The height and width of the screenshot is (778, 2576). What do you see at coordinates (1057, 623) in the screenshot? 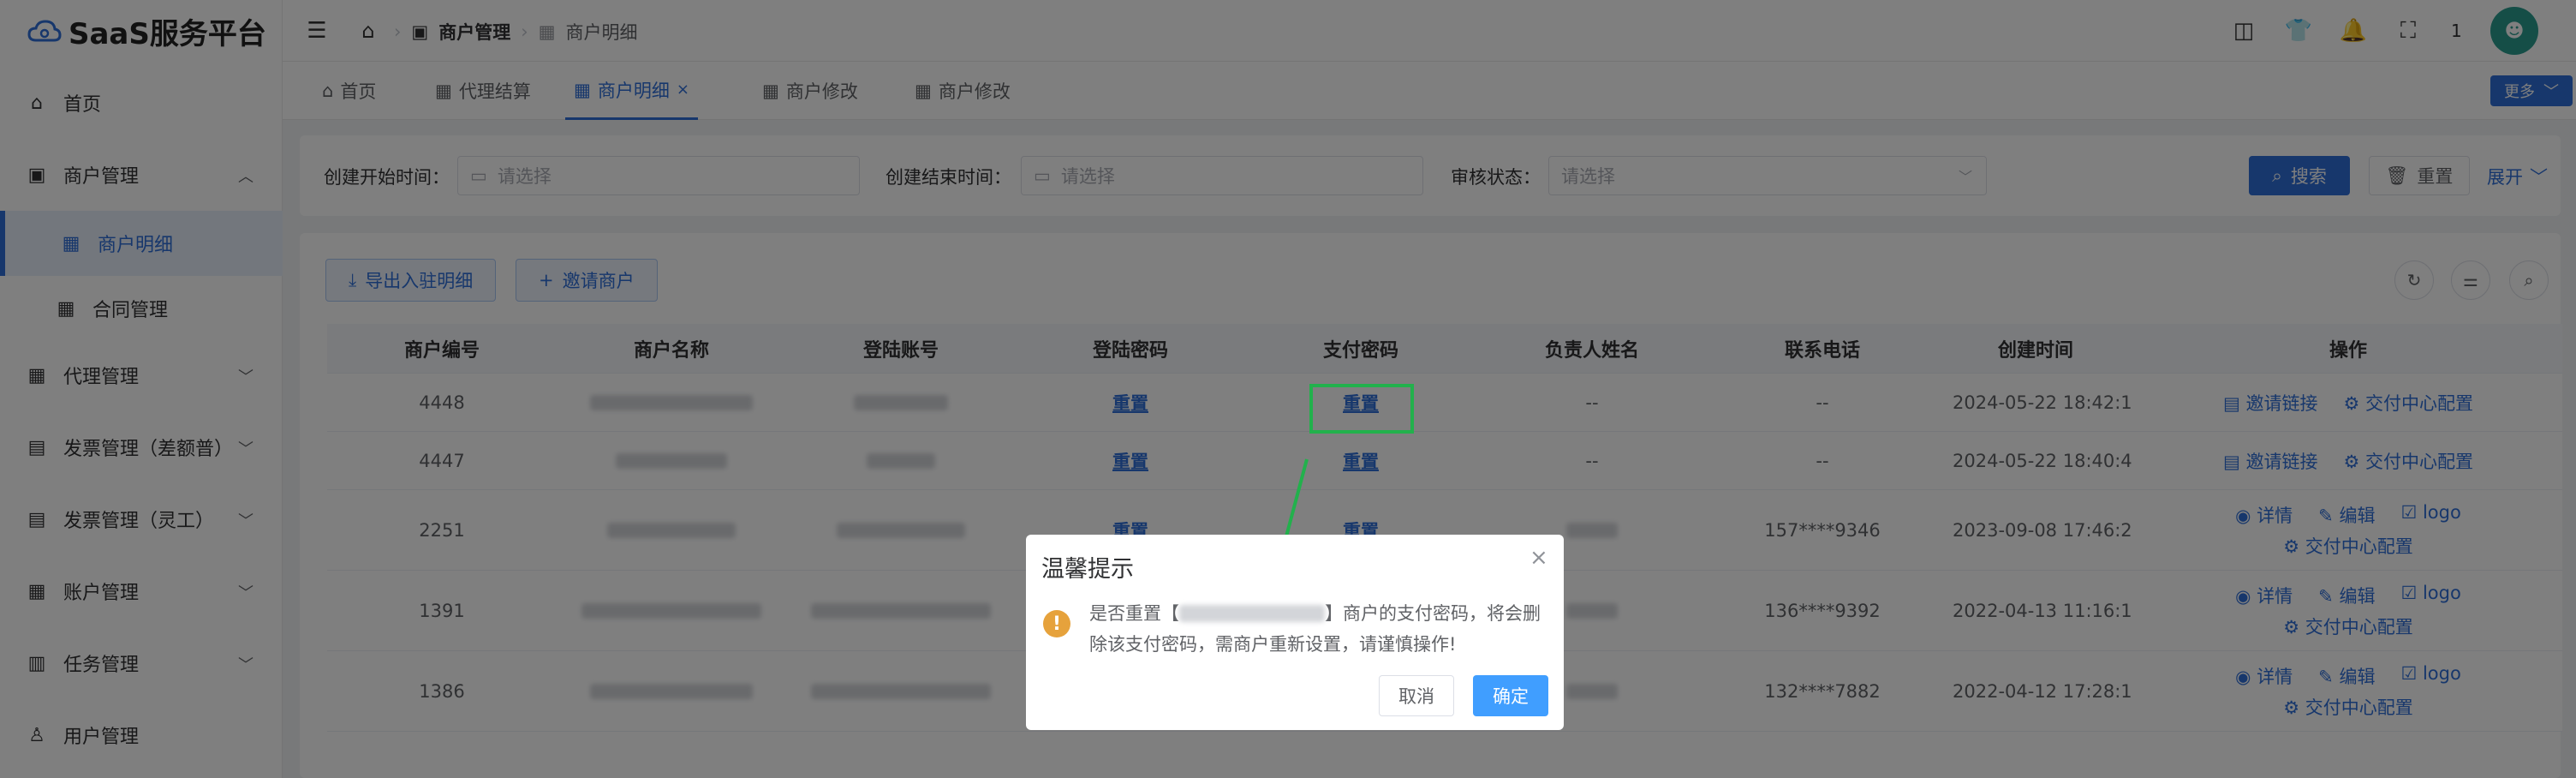
I see `warning-icon: !` at bounding box center [1057, 623].